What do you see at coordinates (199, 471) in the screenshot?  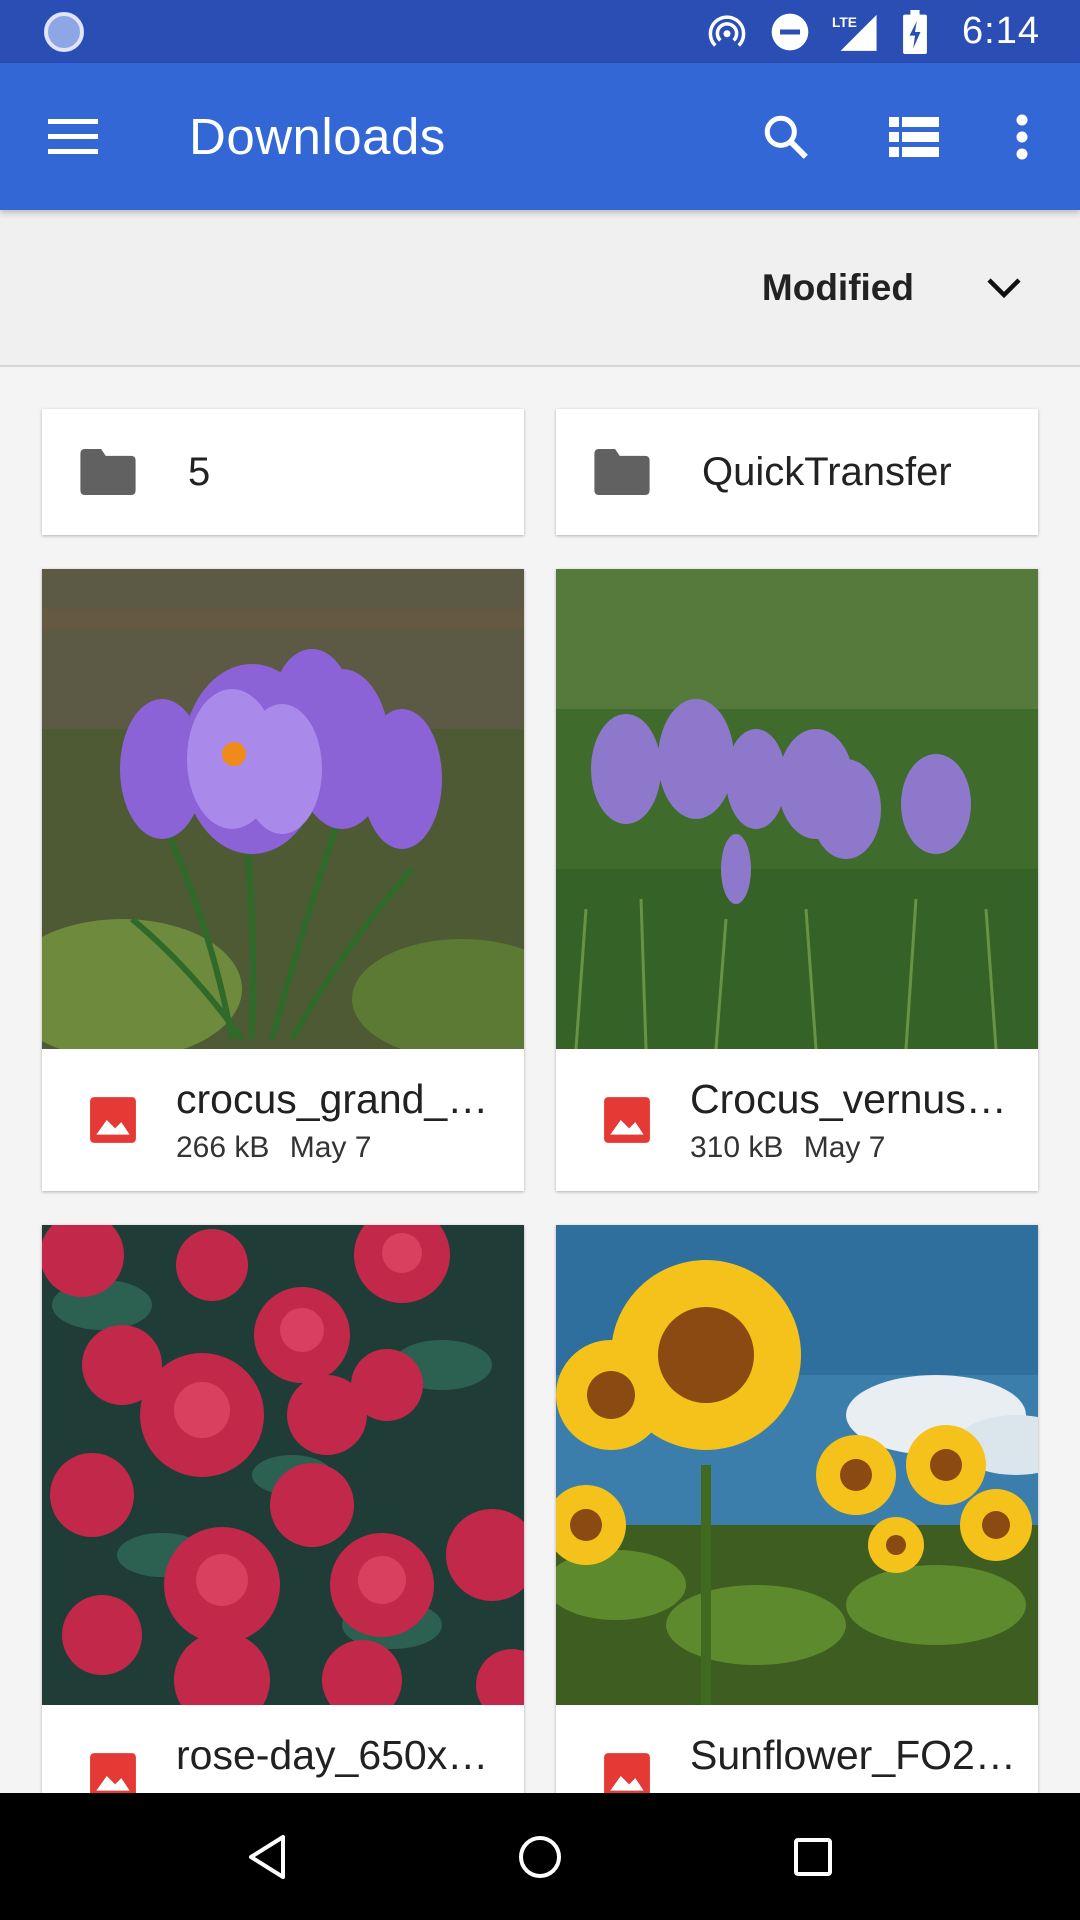 I see `folder-name: 5` at bounding box center [199, 471].